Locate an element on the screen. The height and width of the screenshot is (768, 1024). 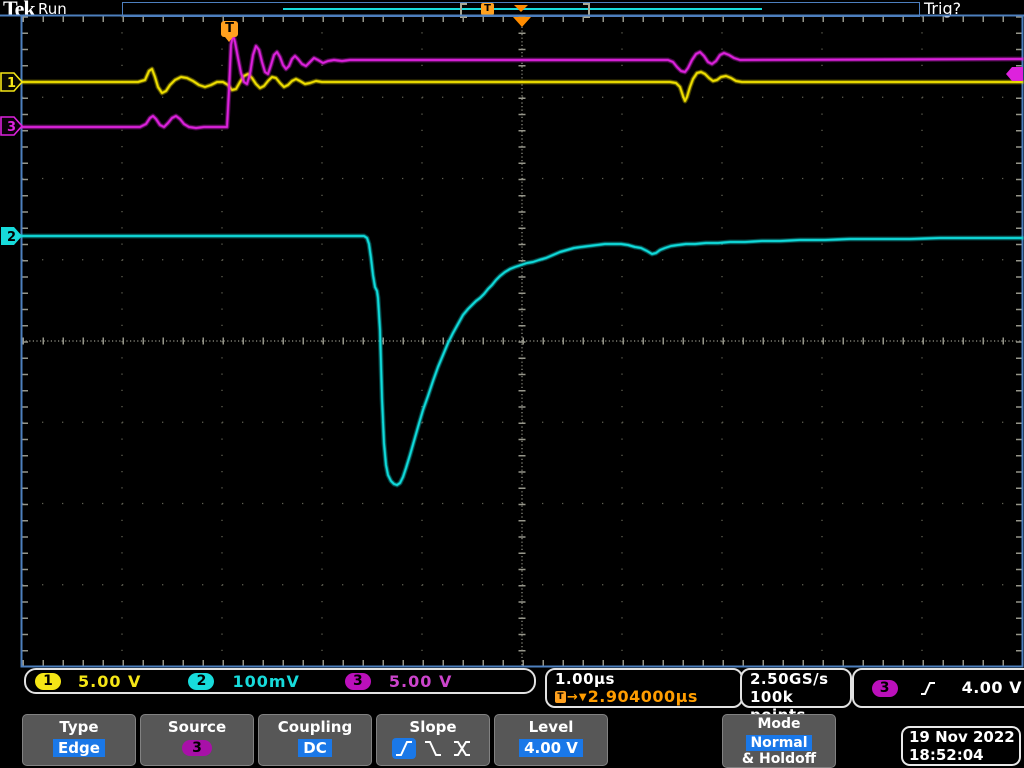
channel-readout-box: 1 5.00 V 2 100mV 3 5.00 V is located at coordinates (280, 681).